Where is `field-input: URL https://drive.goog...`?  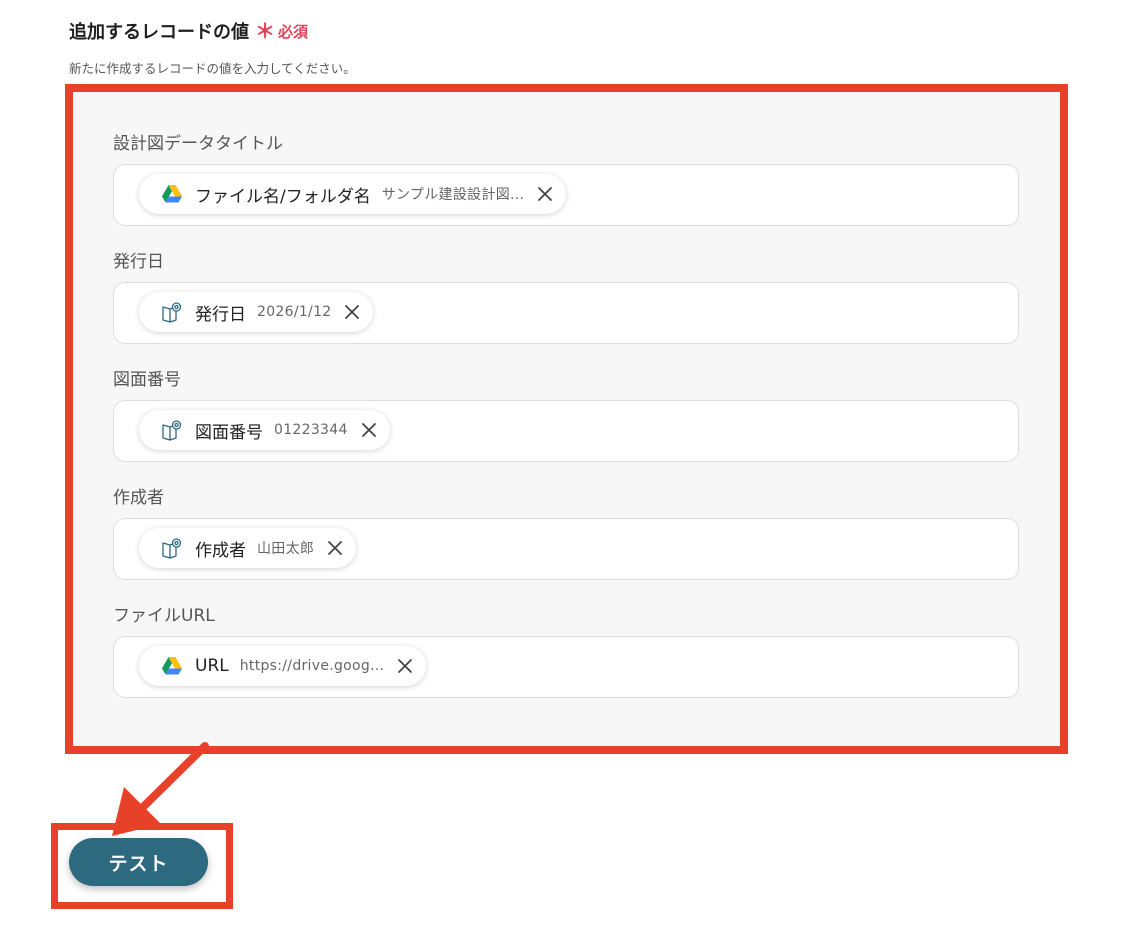
field-input: URL https://drive.goog... is located at coordinates (566, 667).